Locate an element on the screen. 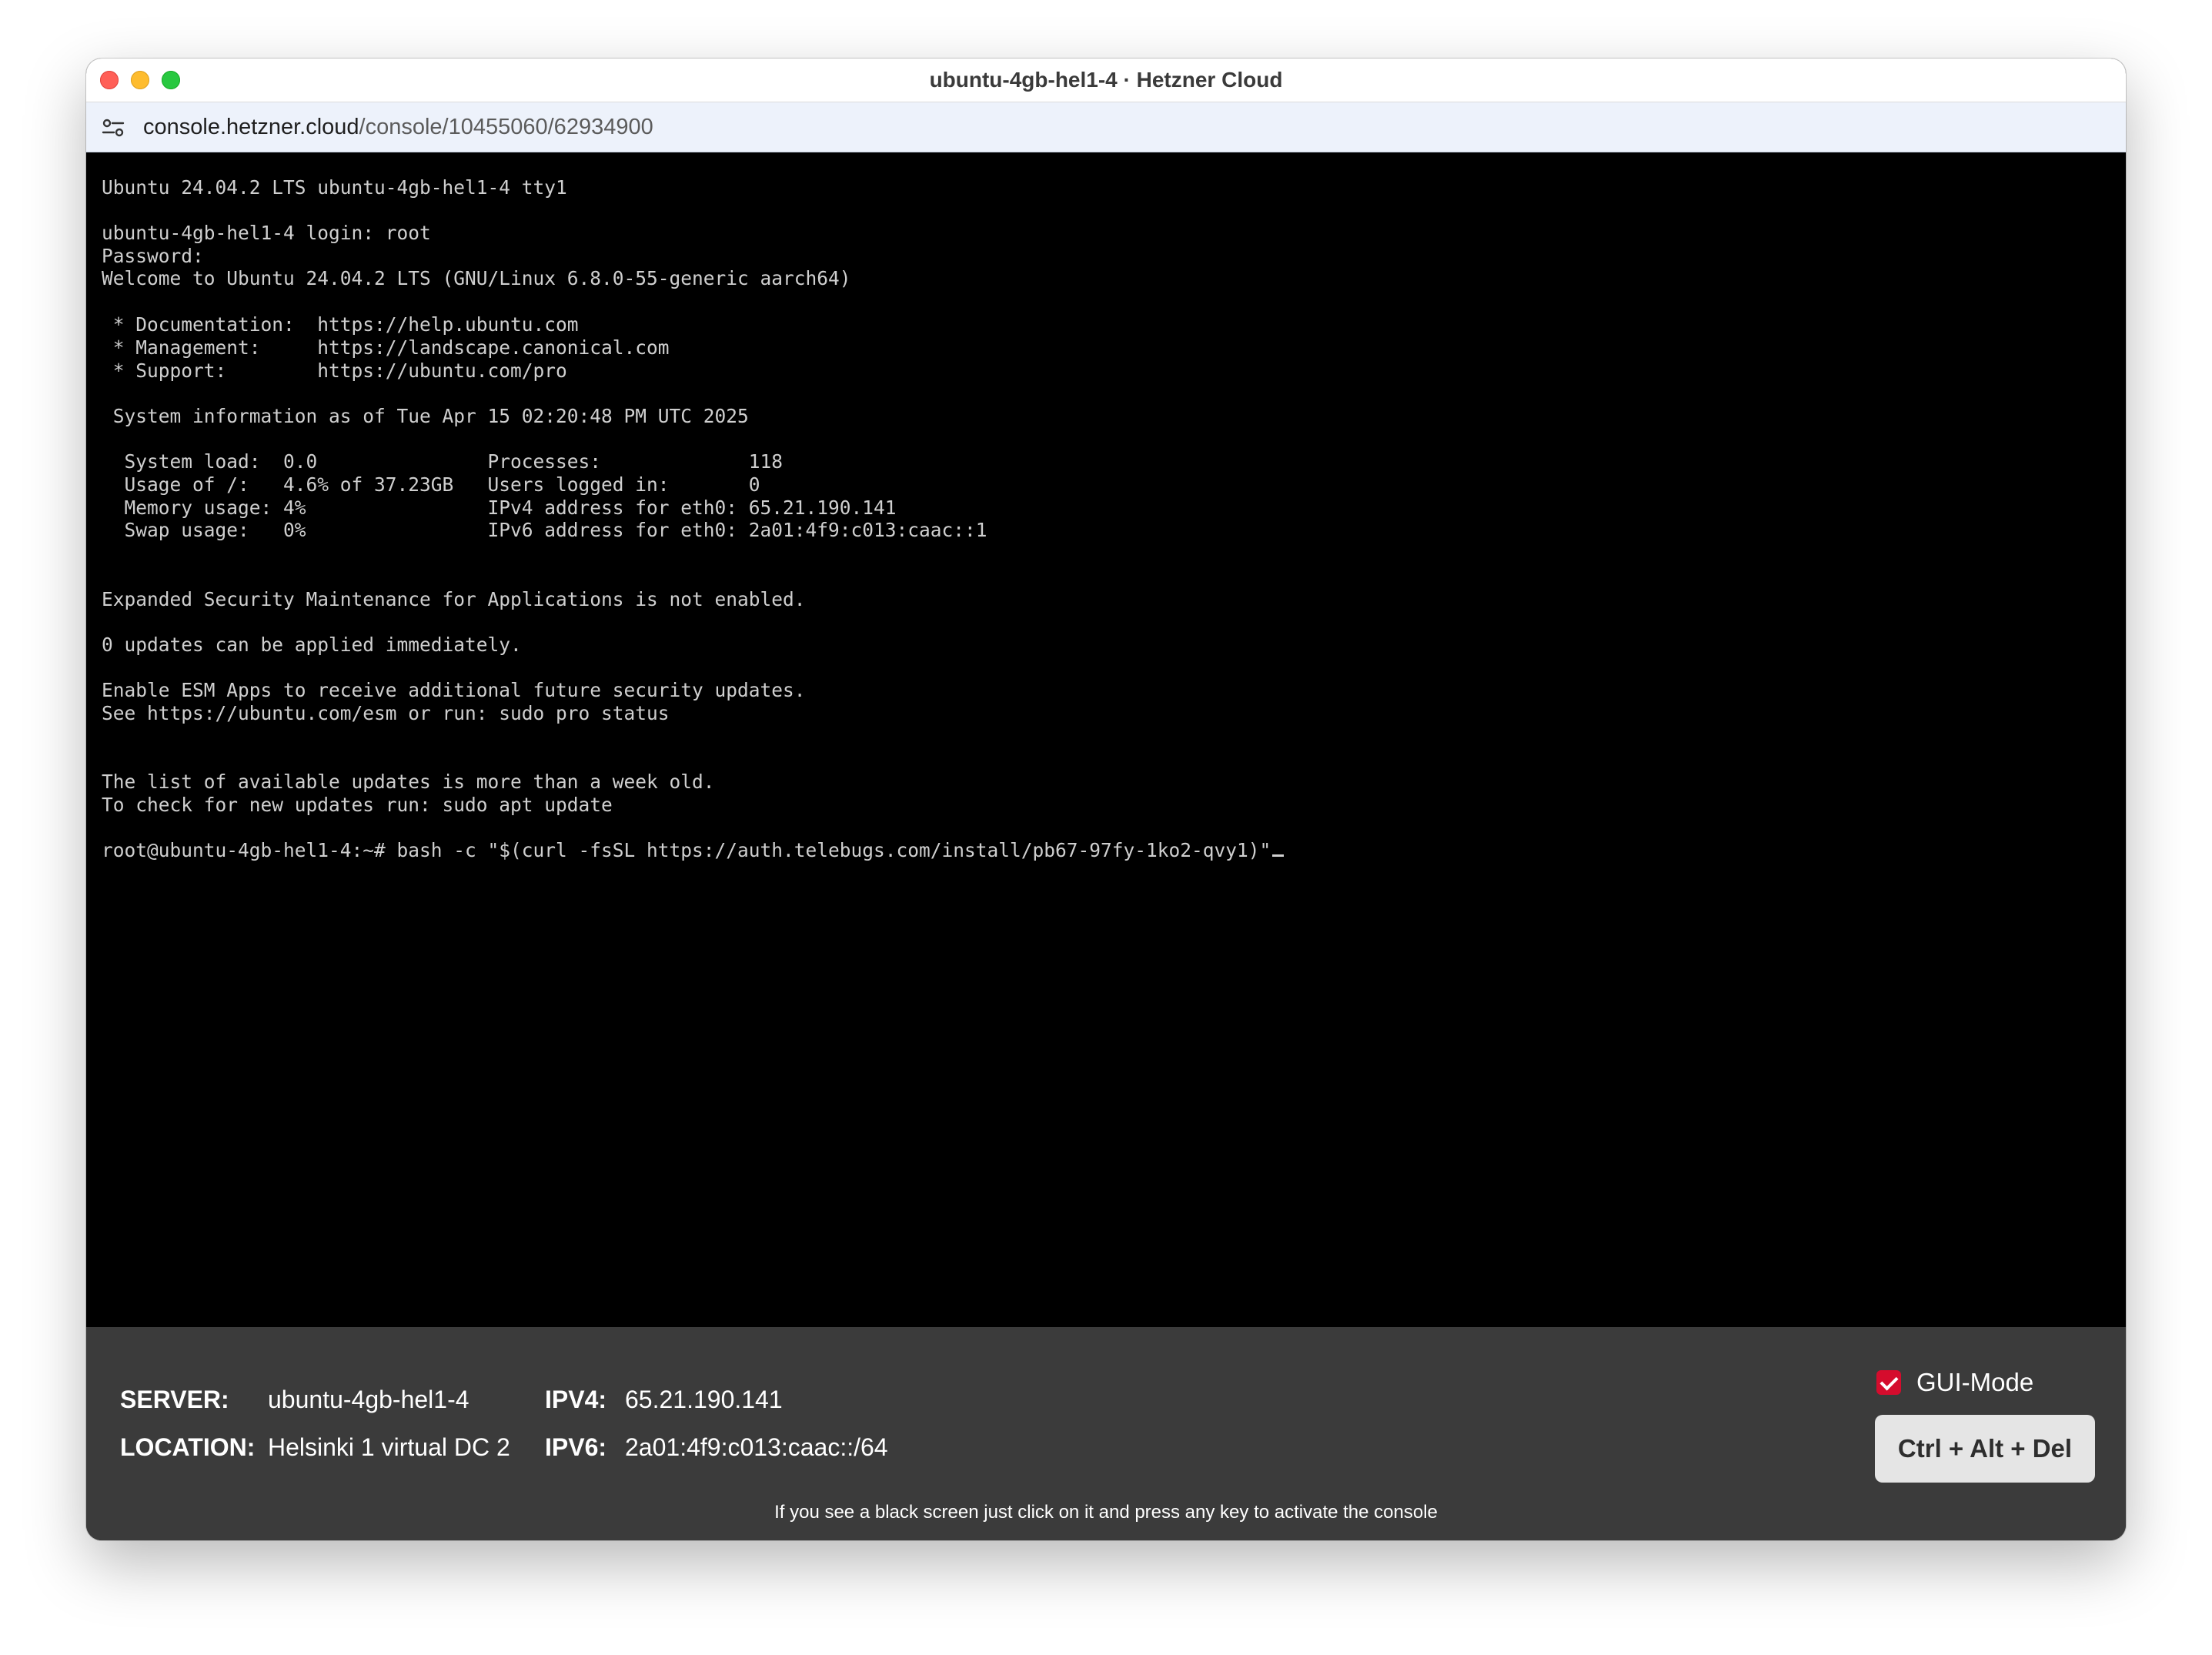 The image size is (2212, 1655). window-title: ubuntu-4gb-hel1-4 · Hetzner Cloud is located at coordinates (1106, 80).